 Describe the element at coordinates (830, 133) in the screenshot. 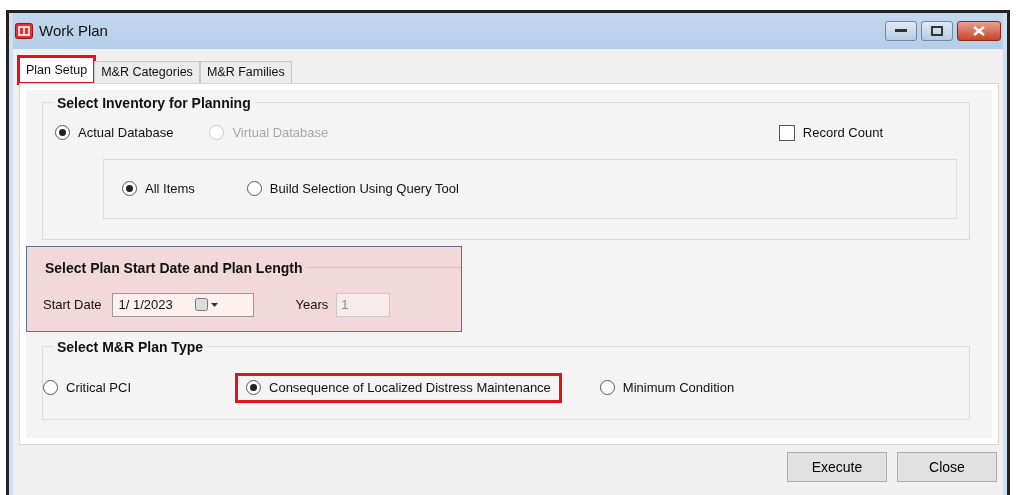

I see `record-count-checkbox: Record Count` at that location.